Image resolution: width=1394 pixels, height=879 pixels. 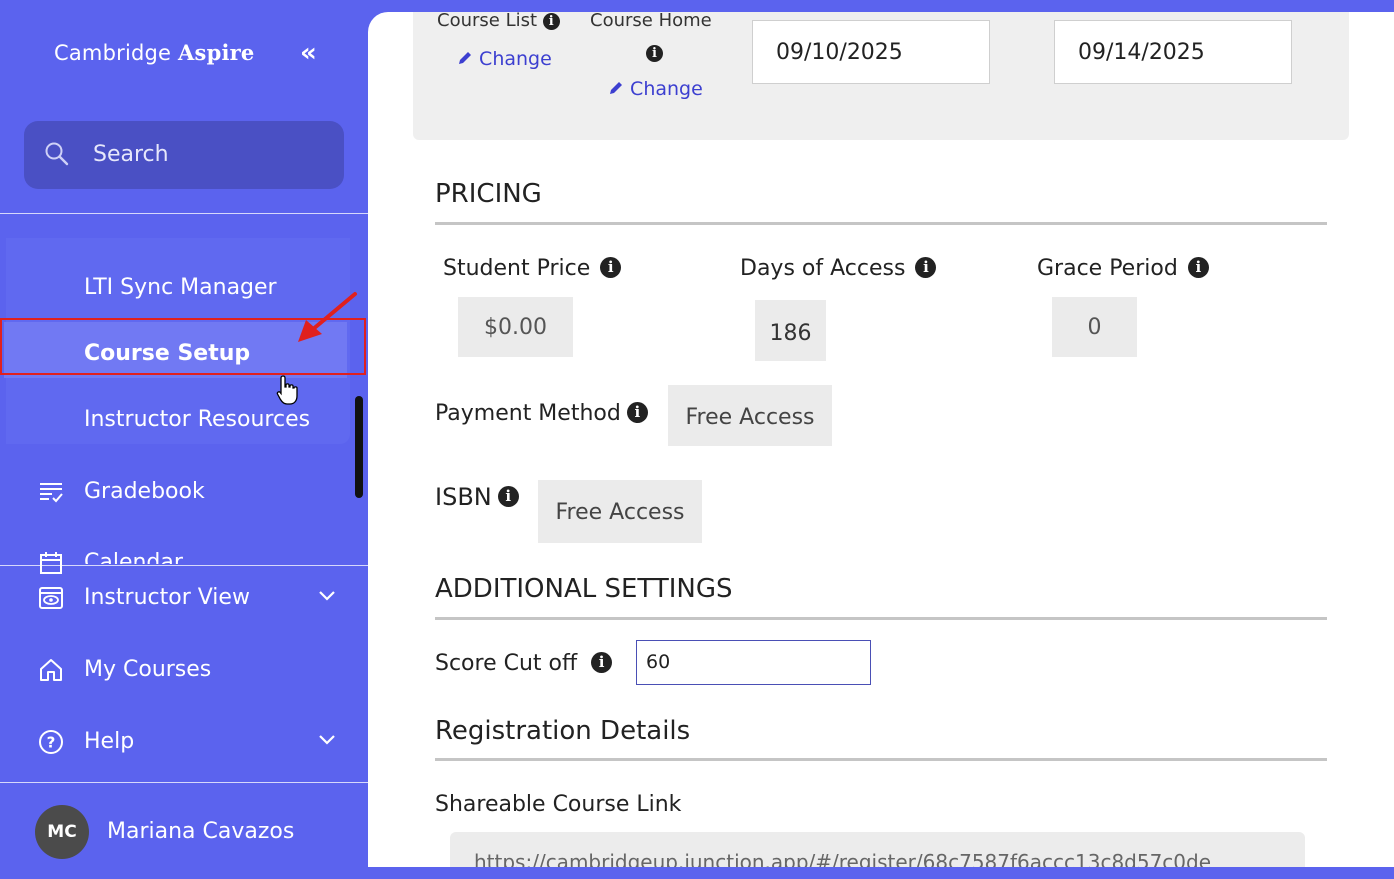 What do you see at coordinates (488, 194) in the screenshot?
I see `pricing-heading: PRICING` at bounding box center [488, 194].